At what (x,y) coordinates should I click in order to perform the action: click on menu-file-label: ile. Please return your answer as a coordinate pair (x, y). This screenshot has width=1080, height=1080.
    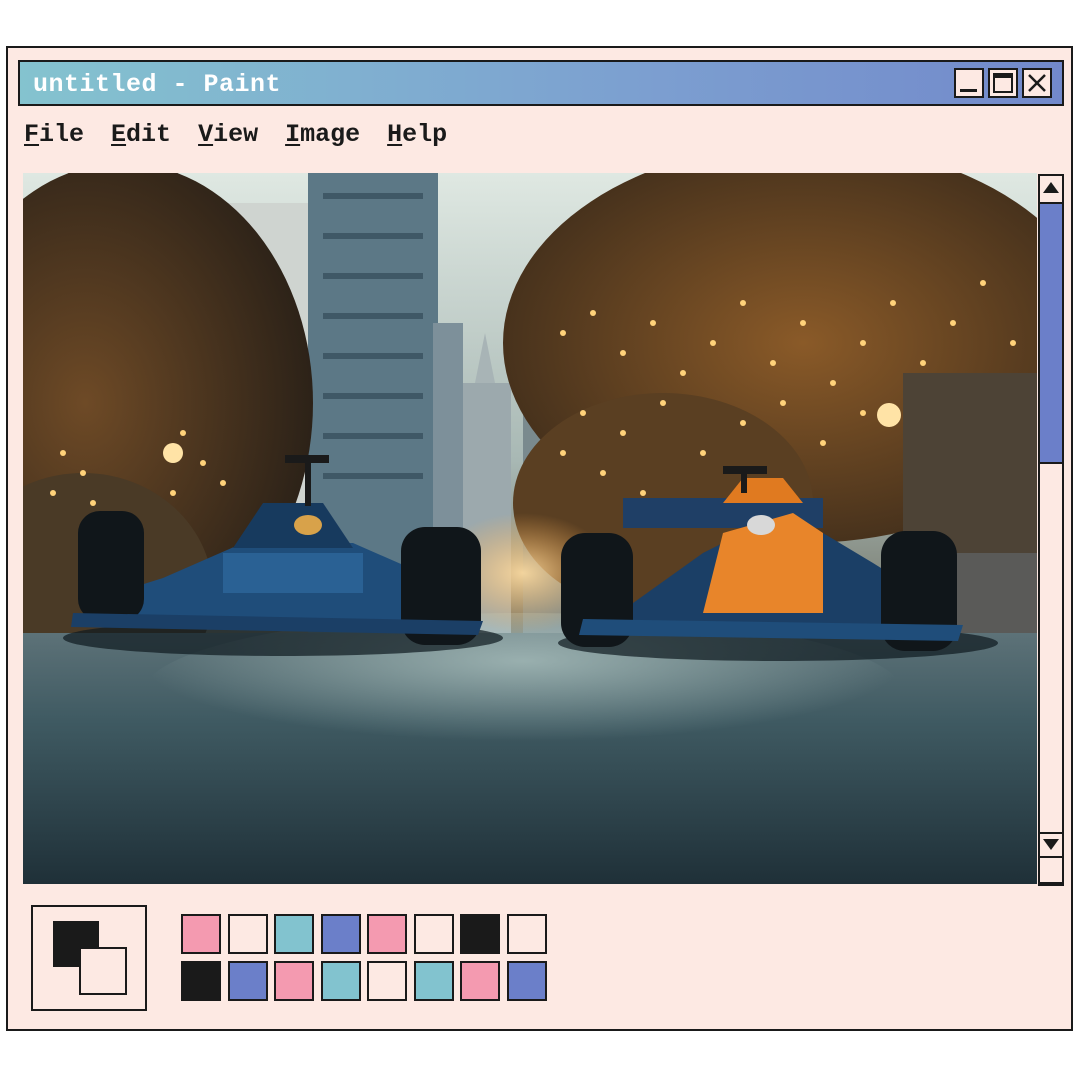
    Looking at the image, I should click on (62, 134).